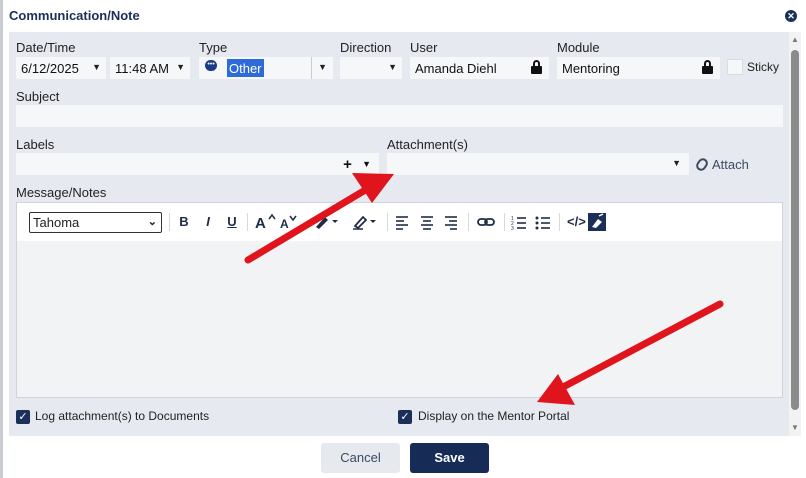 This screenshot has height=478, width=806. What do you see at coordinates (74, 15) in the screenshot?
I see `dialog-title: Communication/Note` at bounding box center [74, 15].